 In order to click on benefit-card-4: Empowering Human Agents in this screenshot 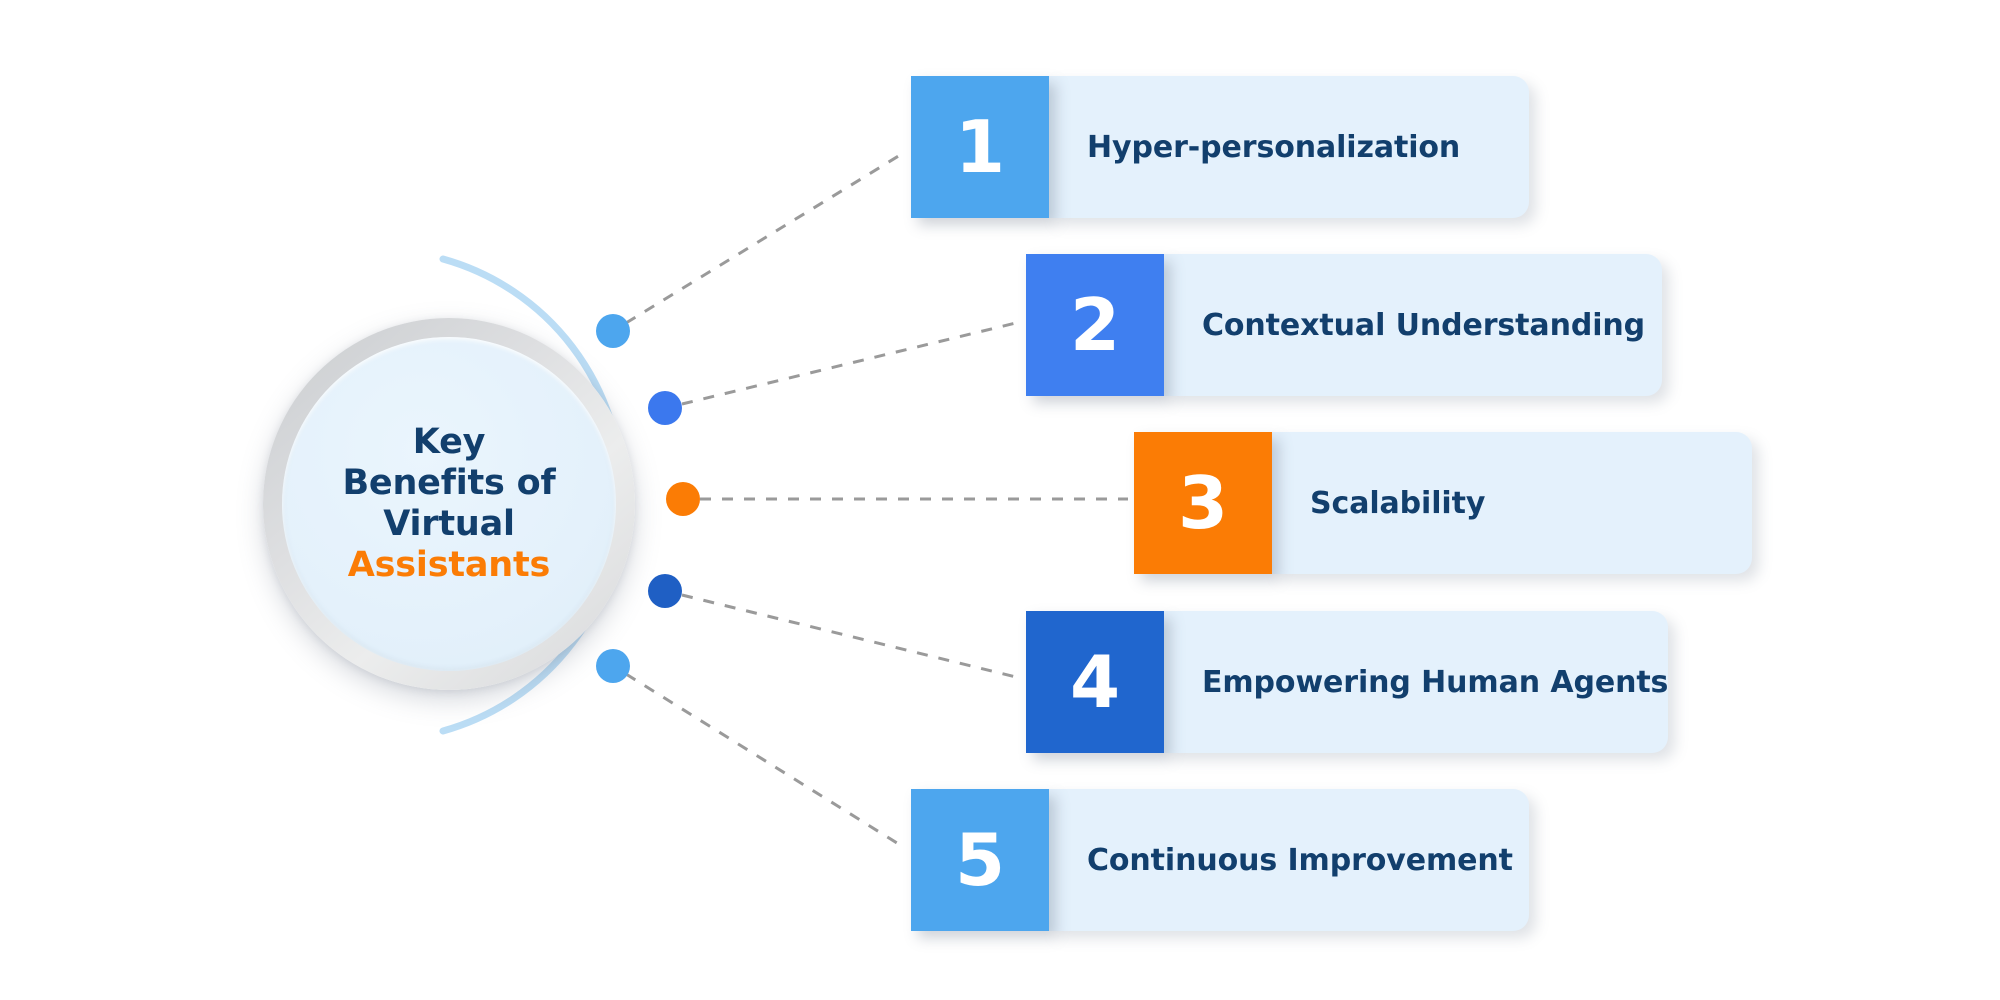, I will do `click(1416, 682)`.